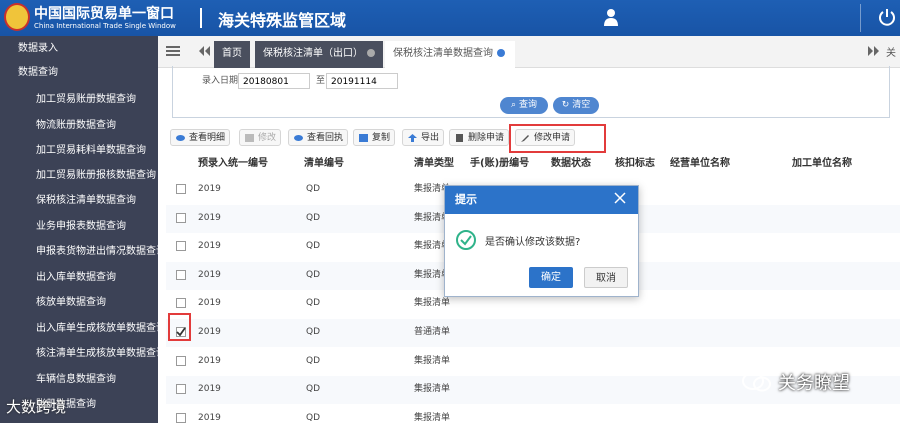 The width and height of the screenshot is (900, 433). I want to click on sidebar-item-processing-trade-book: 加工贸易账册数据查询, so click(79, 100).